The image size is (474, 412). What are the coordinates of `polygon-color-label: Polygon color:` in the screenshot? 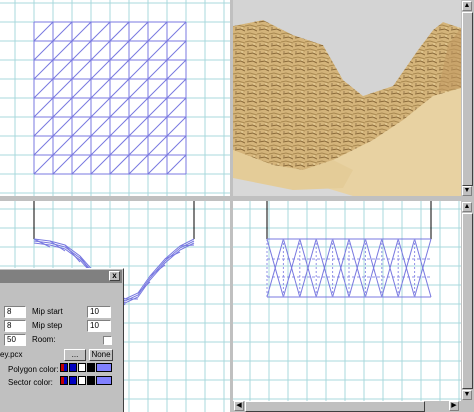 It's located at (33, 369).